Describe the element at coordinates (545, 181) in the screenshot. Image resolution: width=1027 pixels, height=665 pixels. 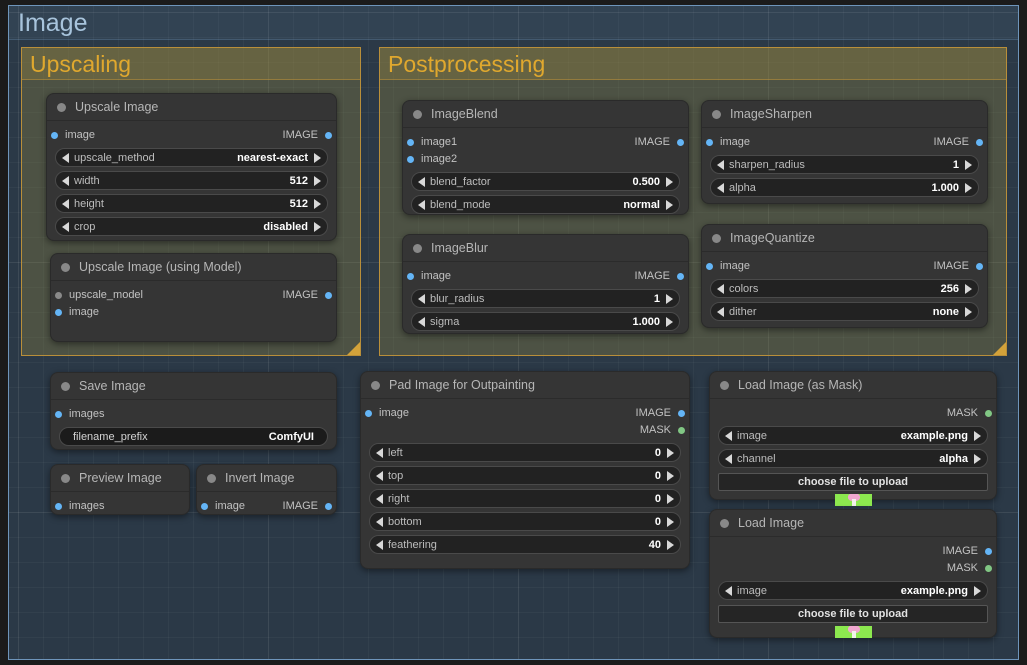
I see `widget-blend-factor: blend_factor 0.500` at that location.